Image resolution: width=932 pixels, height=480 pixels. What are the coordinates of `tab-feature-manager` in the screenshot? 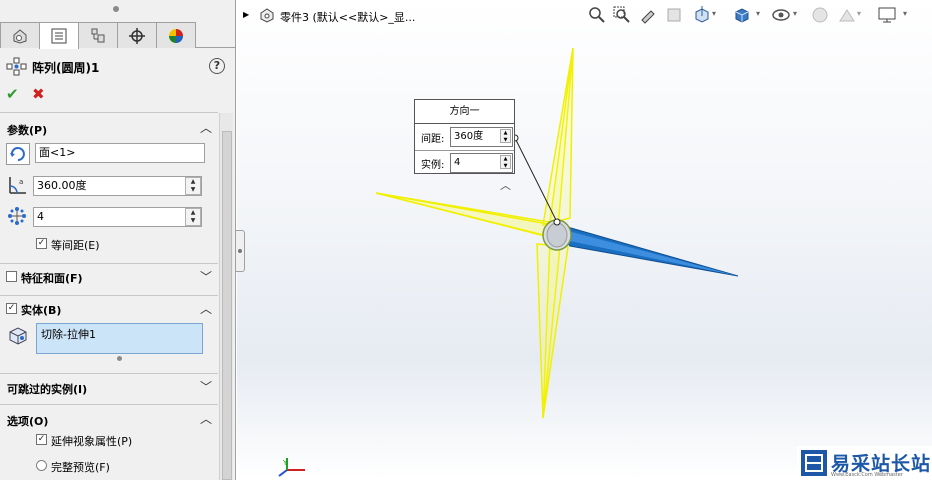 It's located at (20, 35).